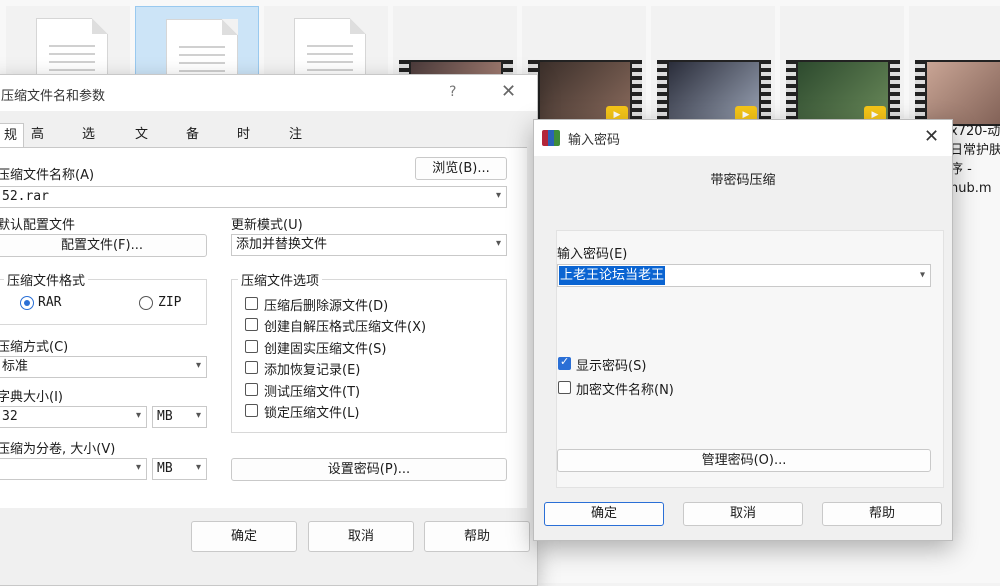 Image resolution: width=1000 pixels, height=586 pixels. What do you see at coordinates (165, 416) in the screenshot?
I see `dictionary-unit-value: MB` at bounding box center [165, 416].